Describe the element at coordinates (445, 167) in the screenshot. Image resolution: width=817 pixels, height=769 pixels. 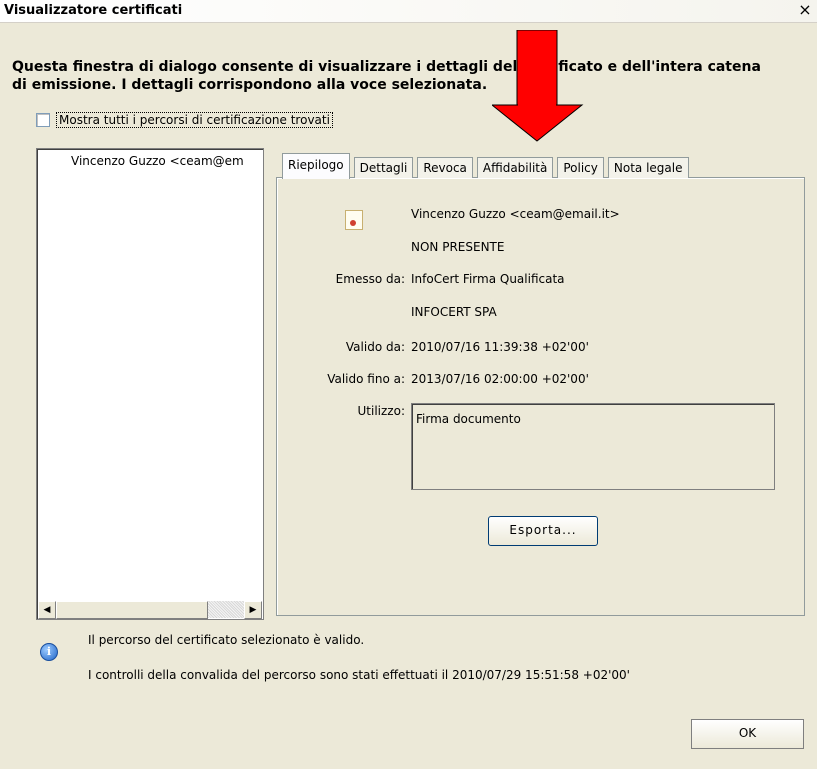
I see `tab-revoca: Revoca` at that location.